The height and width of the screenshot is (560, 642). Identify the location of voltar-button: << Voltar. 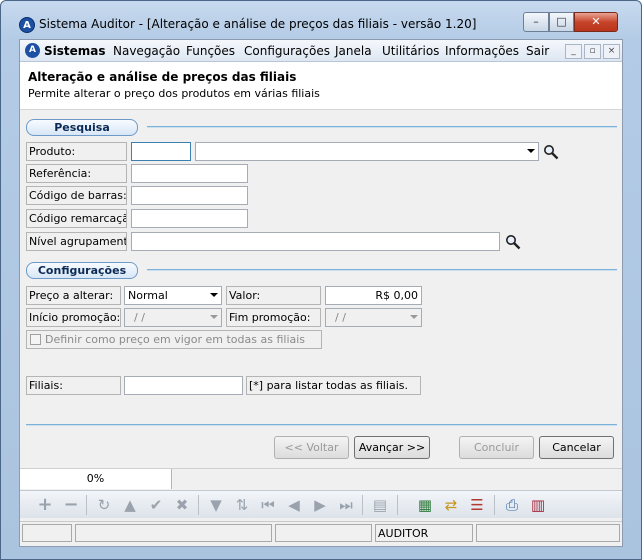
(311, 447).